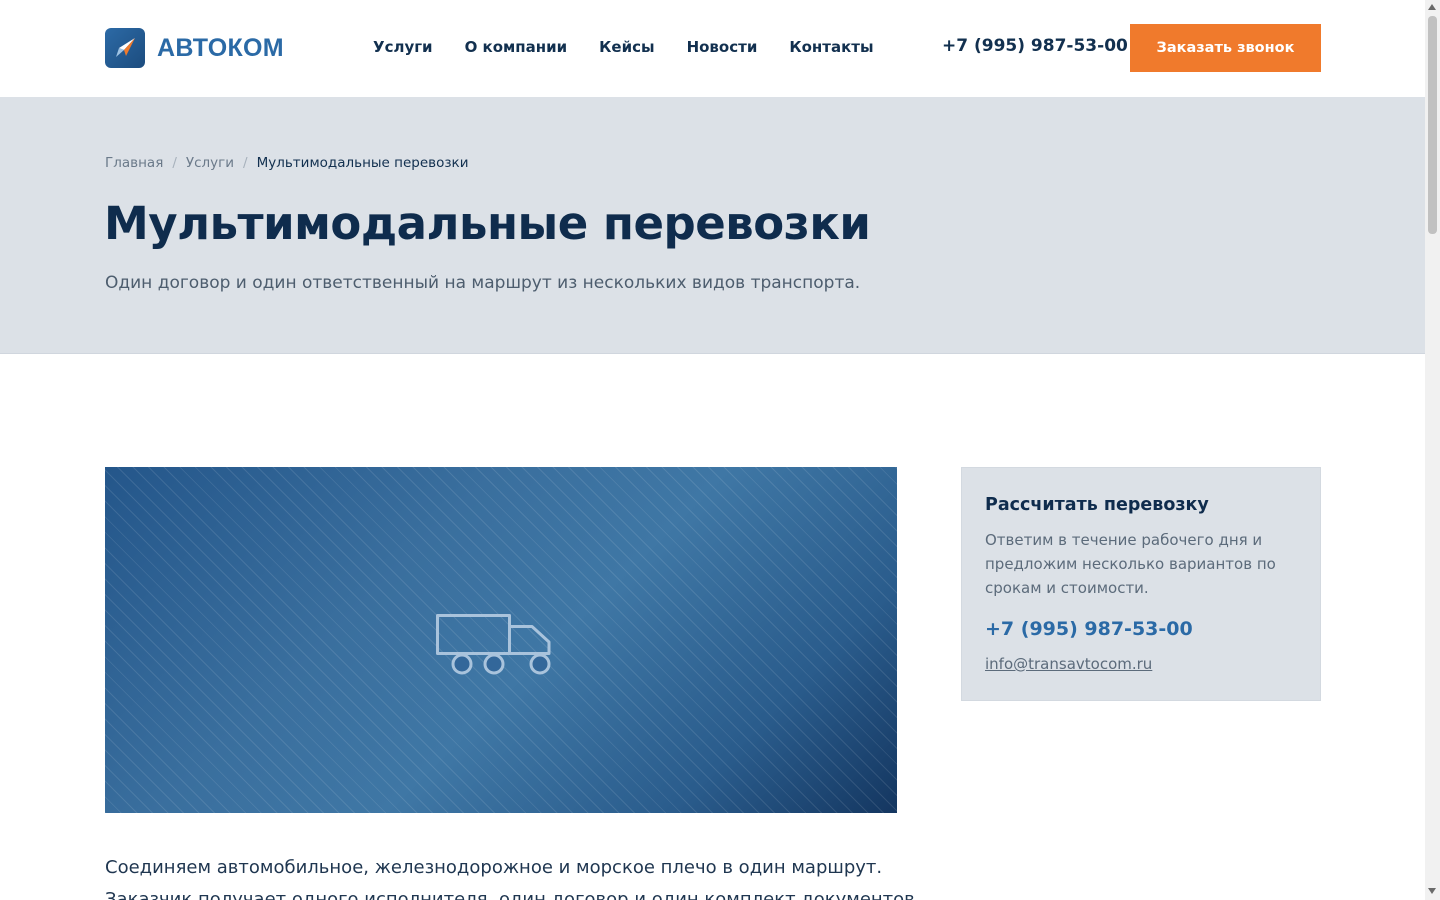  What do you see at coordinates (220, 47) in the screenshot?
I see `logo-text: АВТОКОМ` at bounding box center [220, 47].